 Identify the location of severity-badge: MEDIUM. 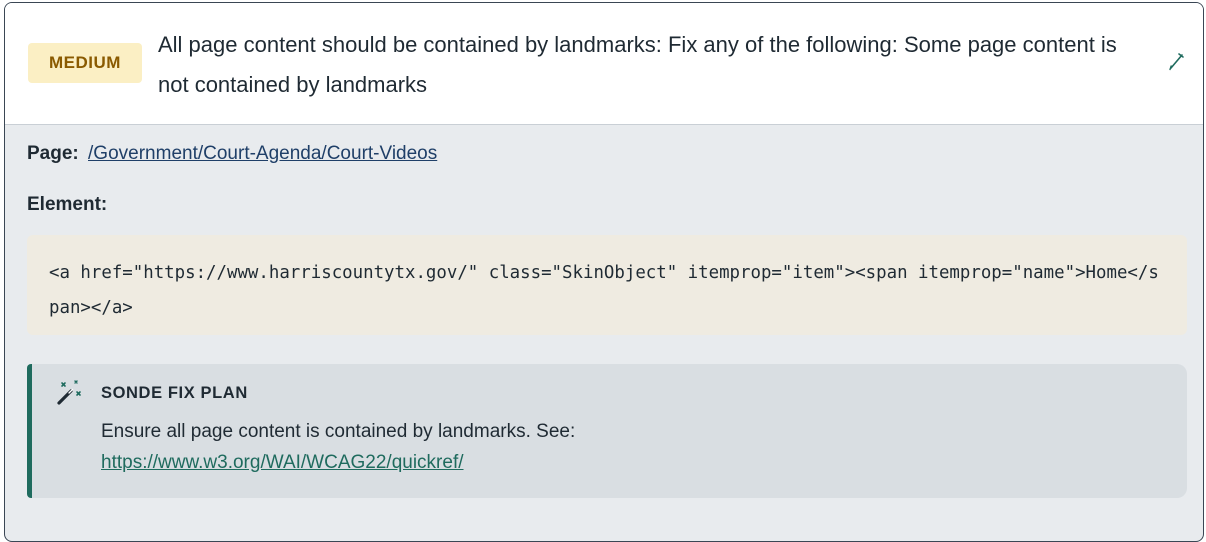
(85, 63).